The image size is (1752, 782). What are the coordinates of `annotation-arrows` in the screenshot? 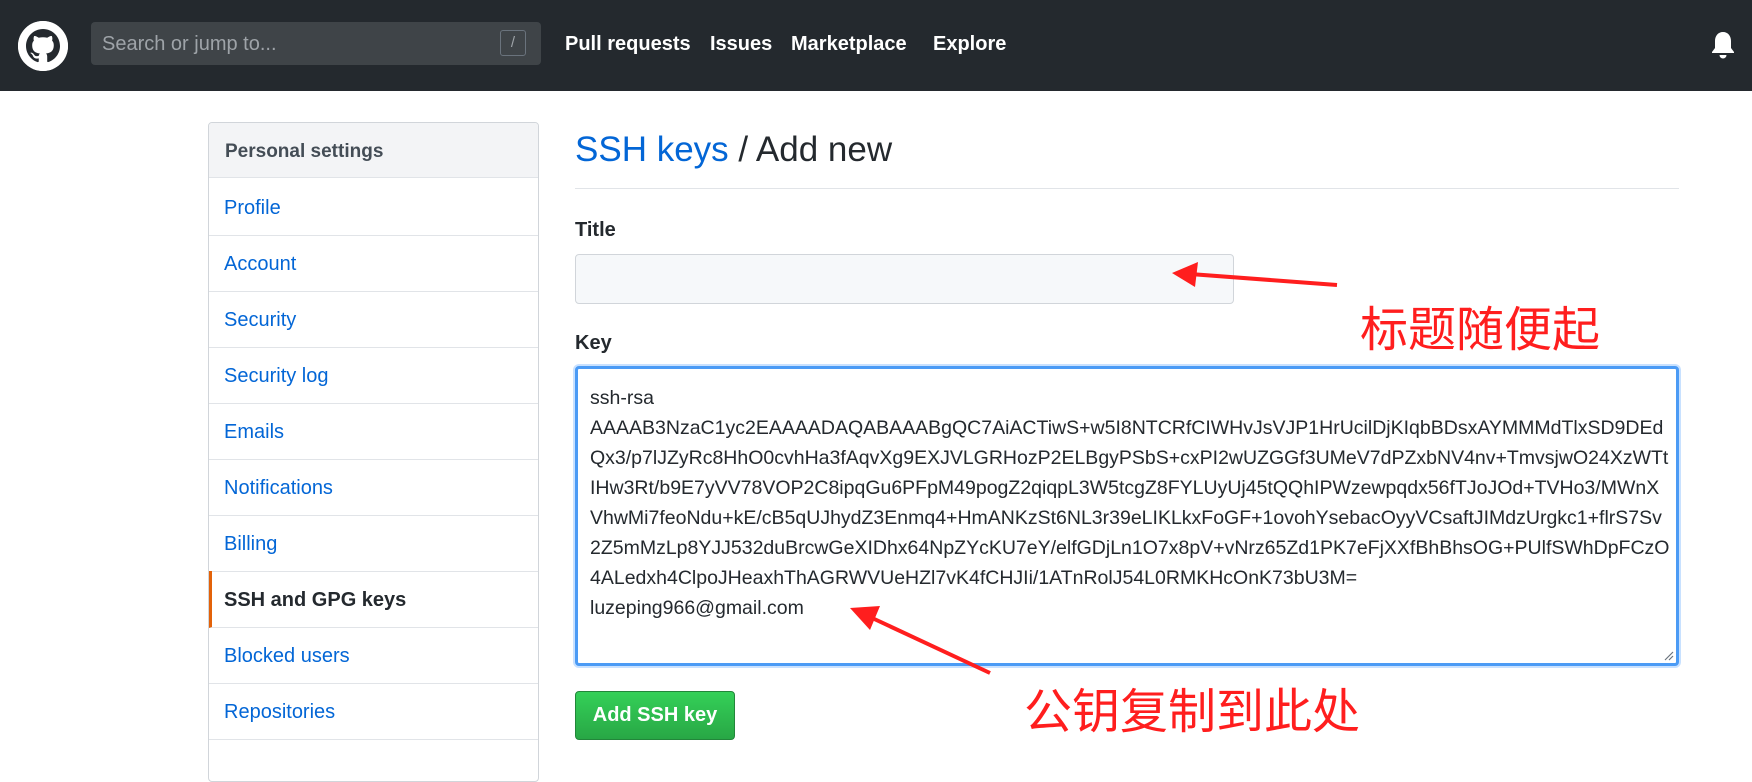 It's located at (1094, 468).